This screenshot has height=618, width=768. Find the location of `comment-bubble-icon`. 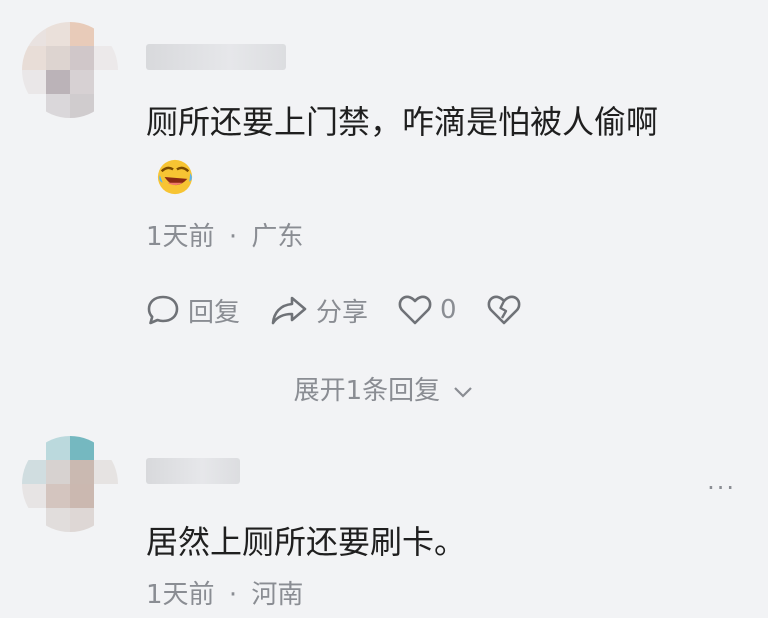

comment-bubble-icon is located at coordinates (163, 310).